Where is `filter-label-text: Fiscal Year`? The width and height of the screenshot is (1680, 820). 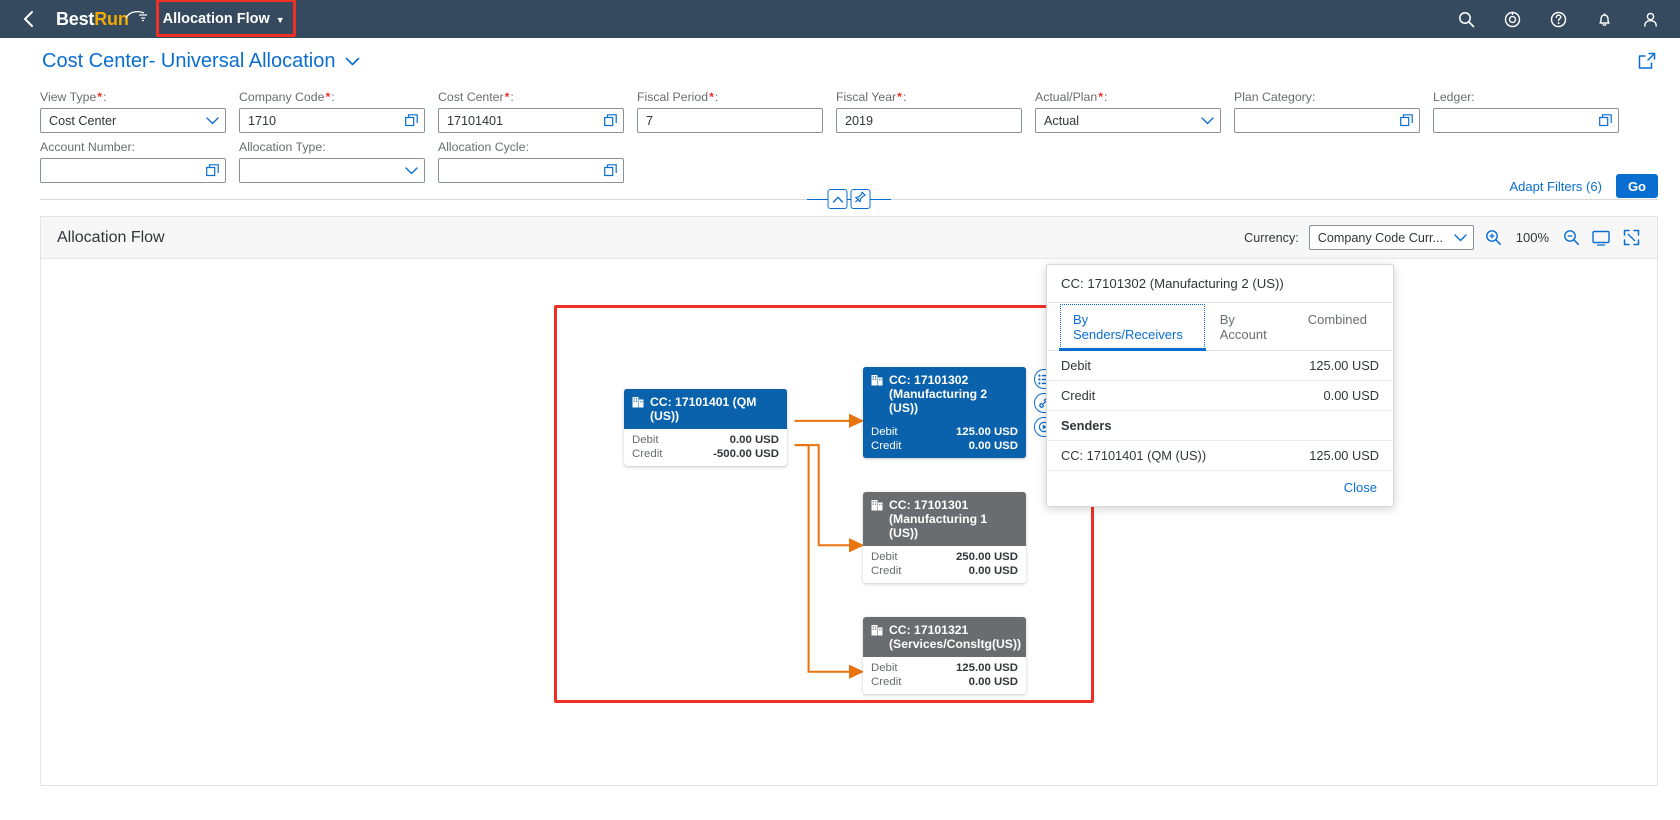 filter-label-text: Fiscal Year is located at coordinates (866, 97).